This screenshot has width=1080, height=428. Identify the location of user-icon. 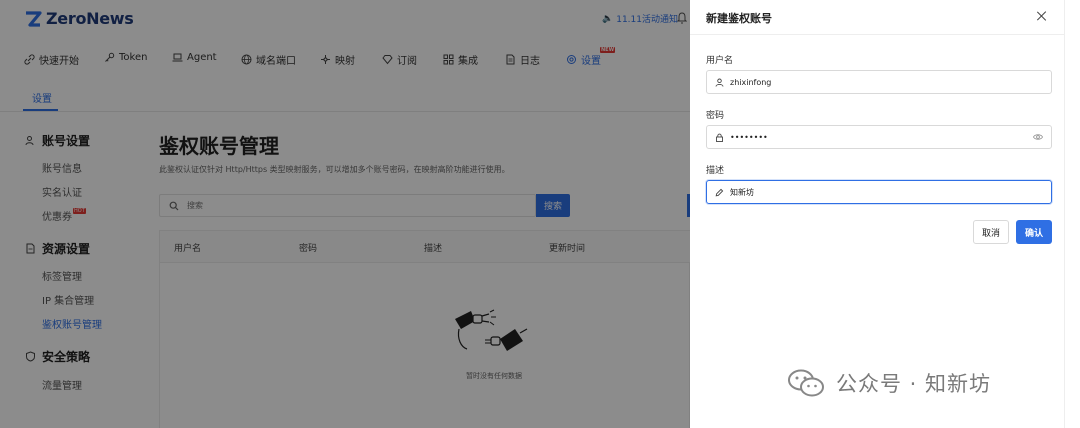
(719, 82).